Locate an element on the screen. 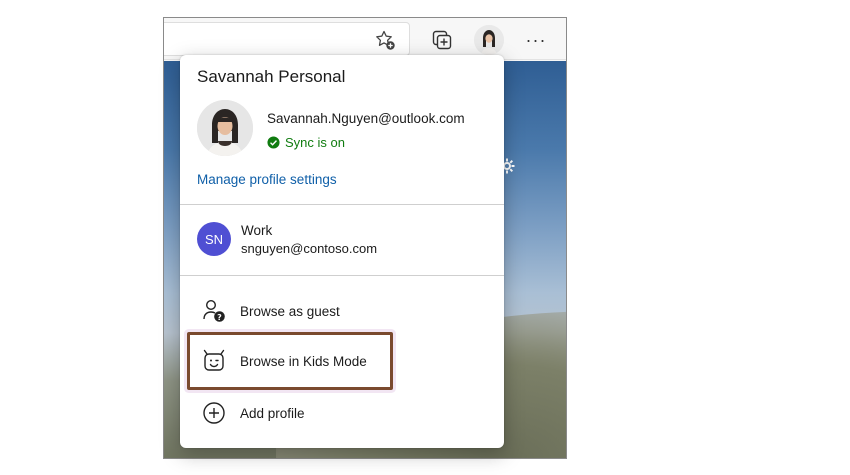  more-options-button: ··· is located at coordinates (536, 40).